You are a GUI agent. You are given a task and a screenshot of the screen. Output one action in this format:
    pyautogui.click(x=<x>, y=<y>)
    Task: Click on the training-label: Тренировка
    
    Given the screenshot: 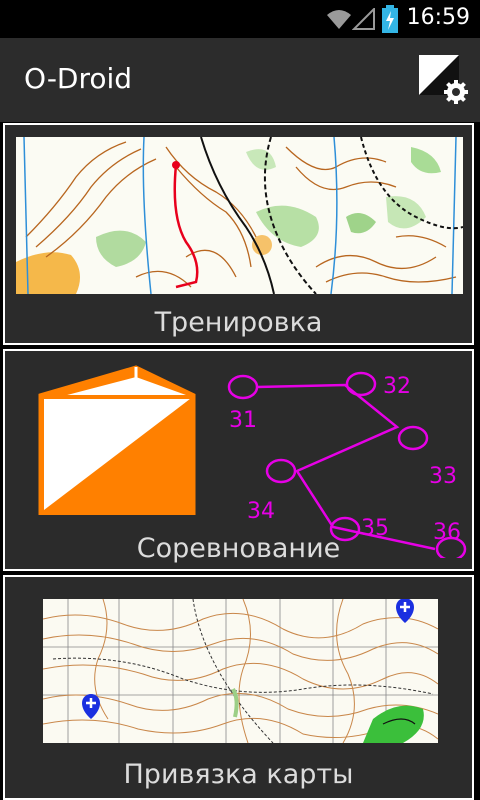 What is the action you would take?
    pyautogui.click(x=238, y=322)
    